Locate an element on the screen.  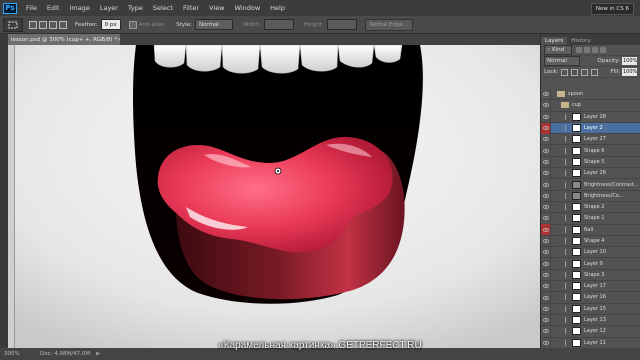
menu-help: Help is located at coordinates (277, 8).